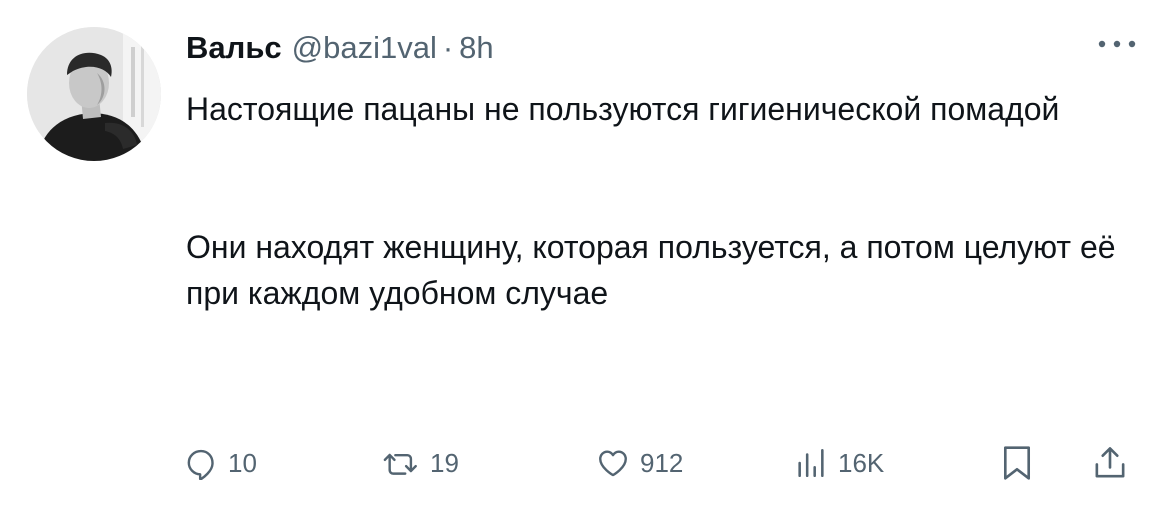  I want to click on retweet-icon, so click(400, 464).